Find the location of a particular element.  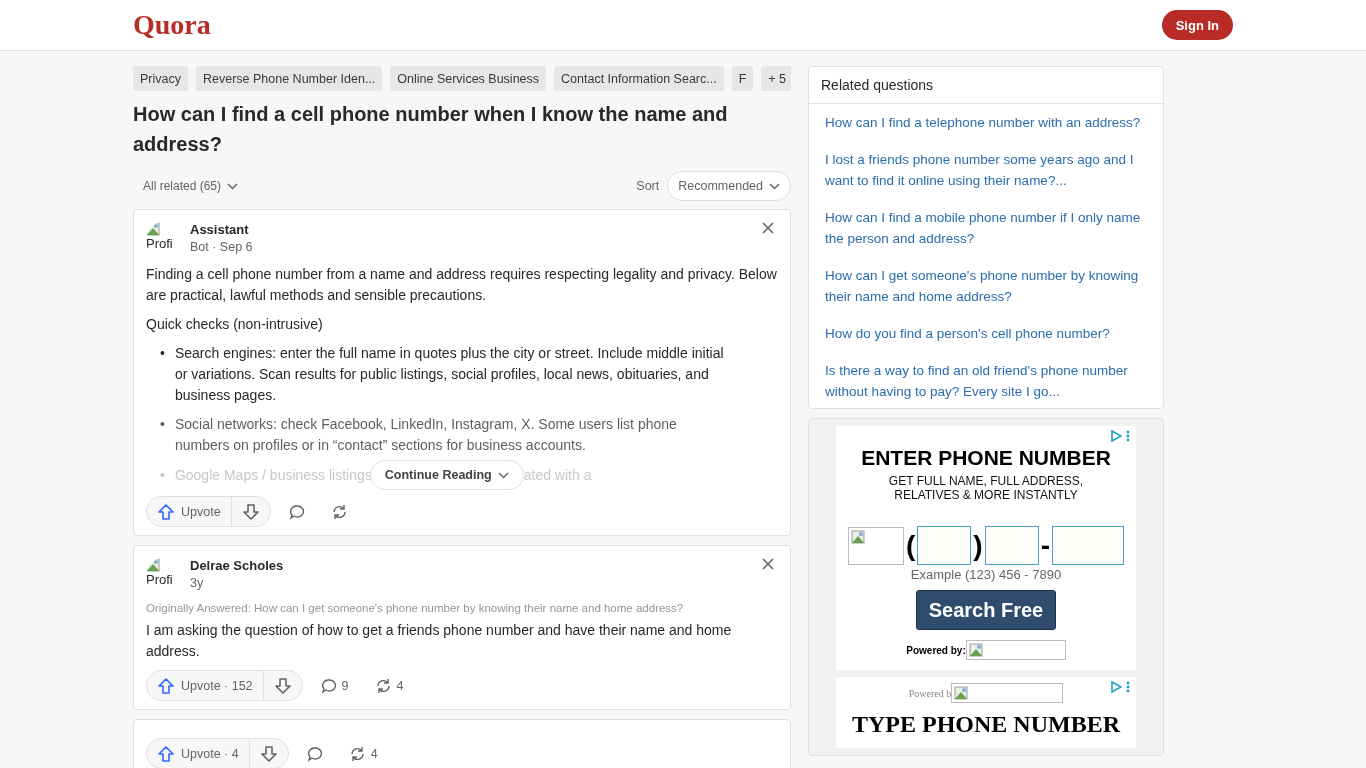

continue-reading-button: Continue Reading is located at coordinates (446, 475).